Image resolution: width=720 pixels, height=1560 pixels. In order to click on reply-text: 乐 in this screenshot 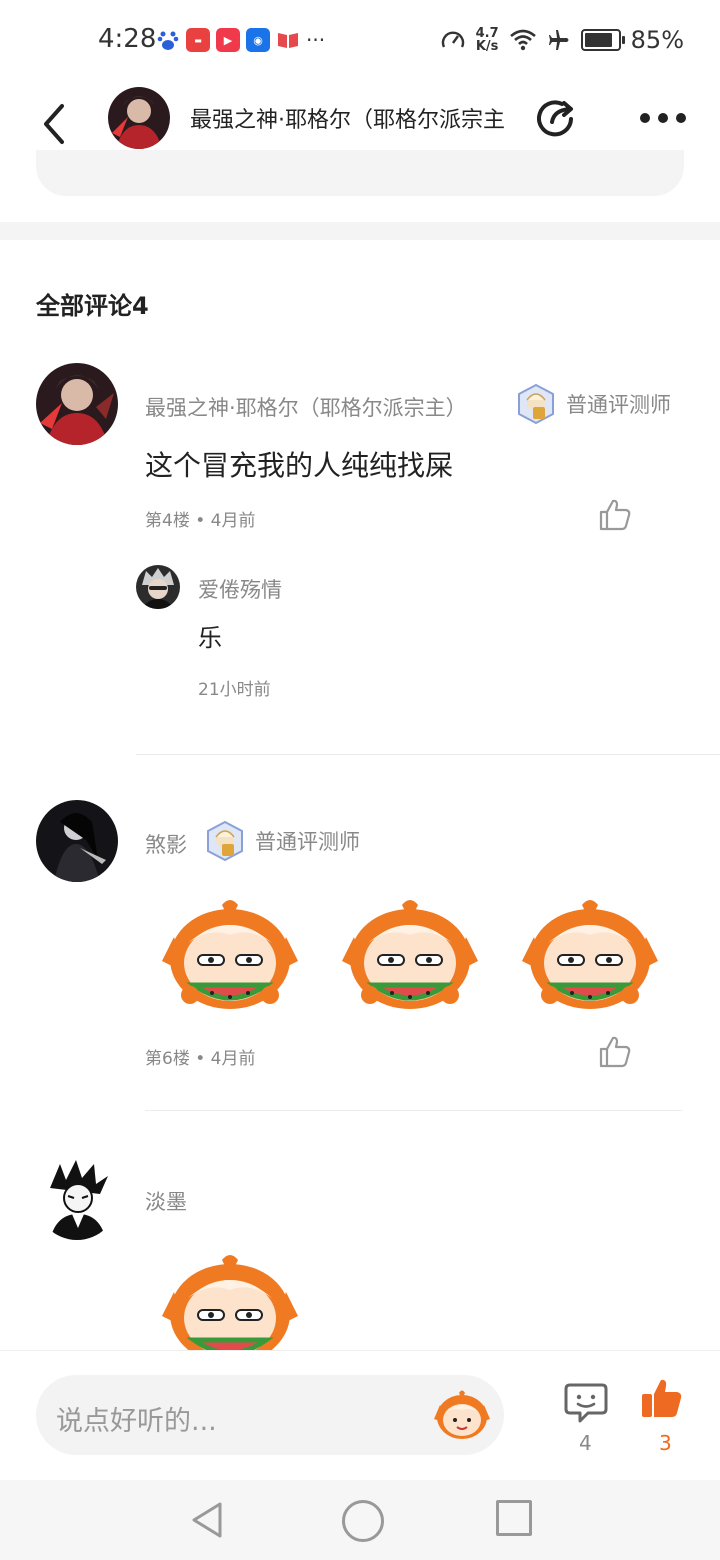, I will do `click(210, 638)`.